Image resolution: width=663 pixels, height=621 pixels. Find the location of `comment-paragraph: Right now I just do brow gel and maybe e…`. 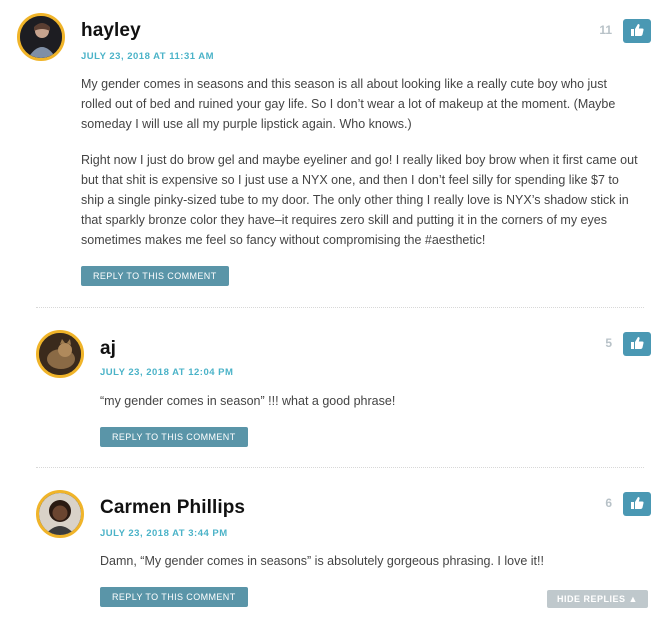

comment-paragraph: Right now I just do brow gel and maybe e… is located at coordinates (359, 200).